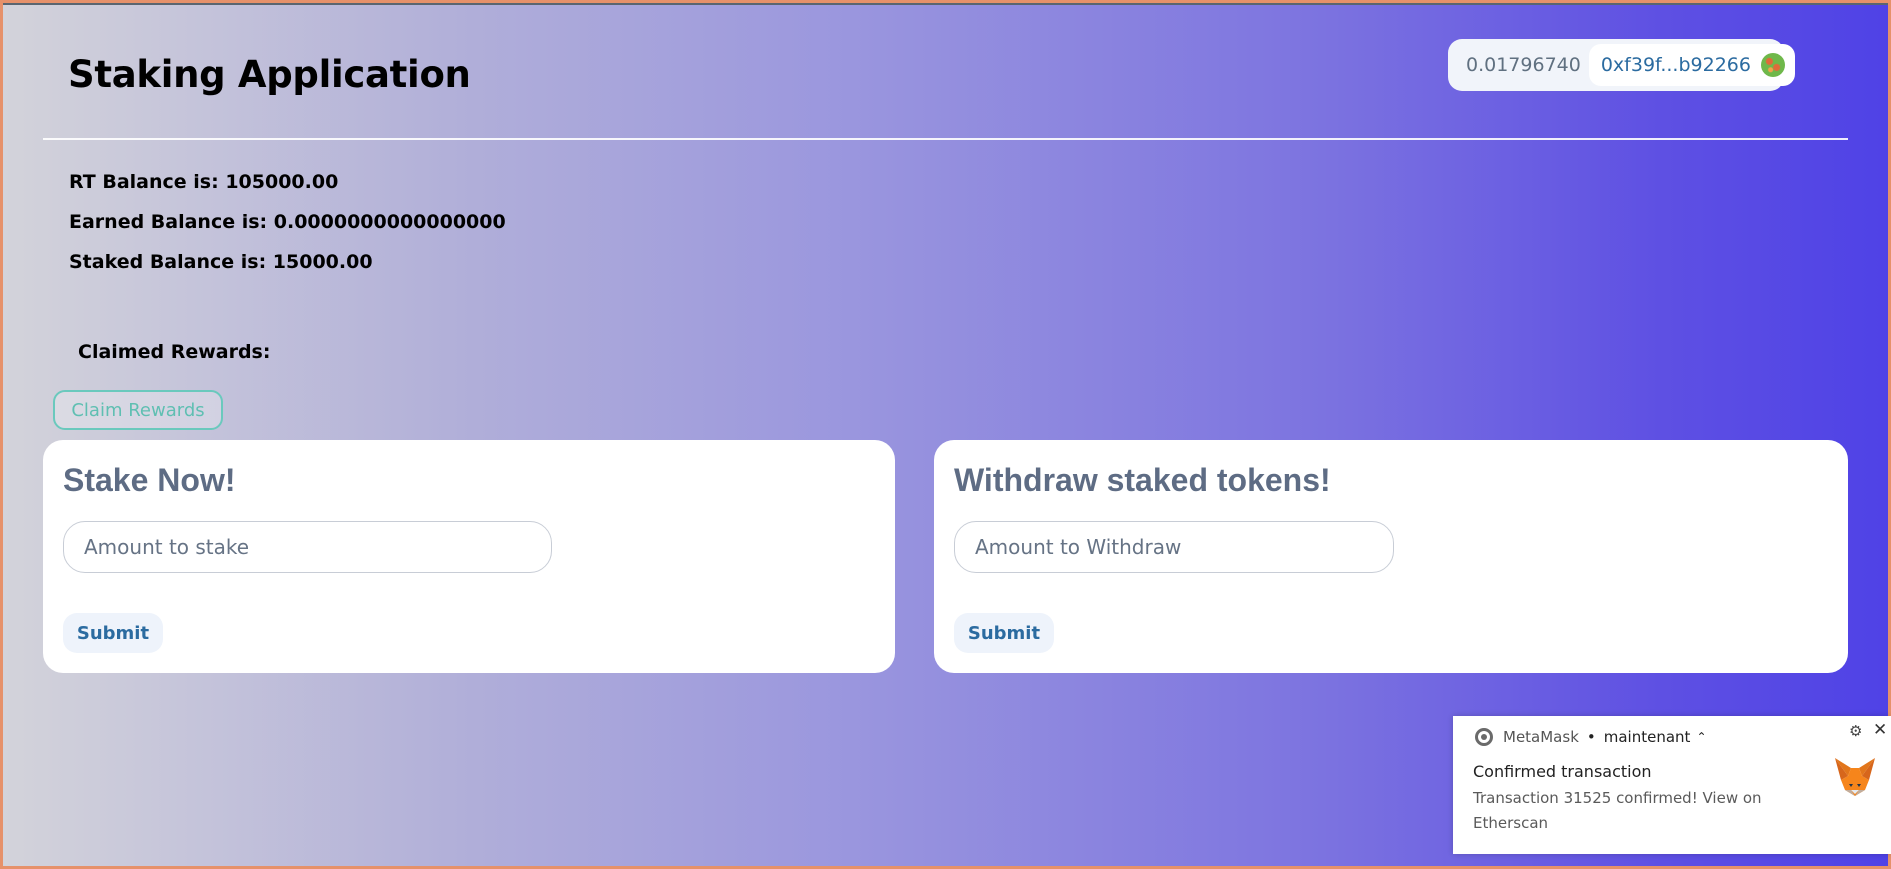 This screenshot has height=869, width=1891. Describe the element at coordinates (174, 352) in the screenshot. I see `claimed-rewards-label: Claimed Rewards:` at that location.